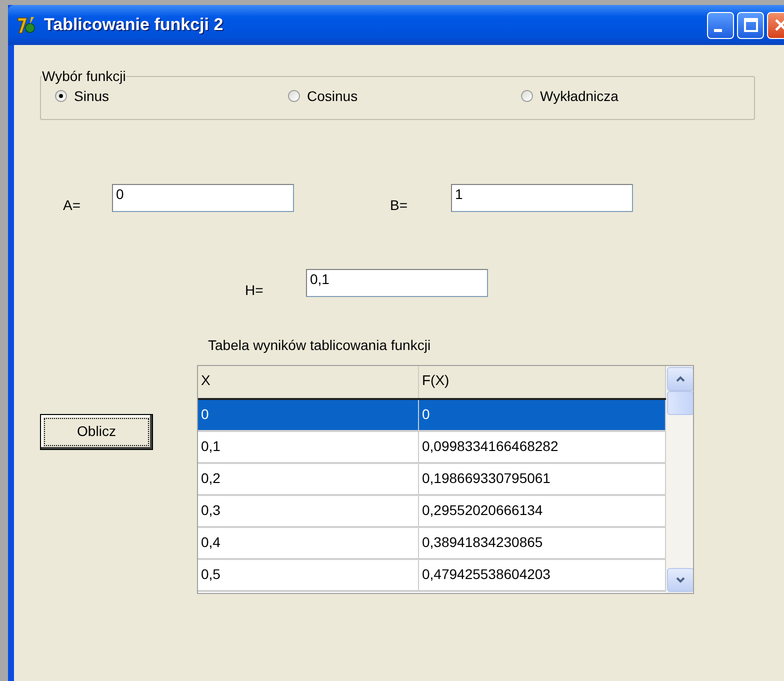 The height and width of the screenshot is (681, 784). I want to click on scroll-down-button, so click(680, 580).